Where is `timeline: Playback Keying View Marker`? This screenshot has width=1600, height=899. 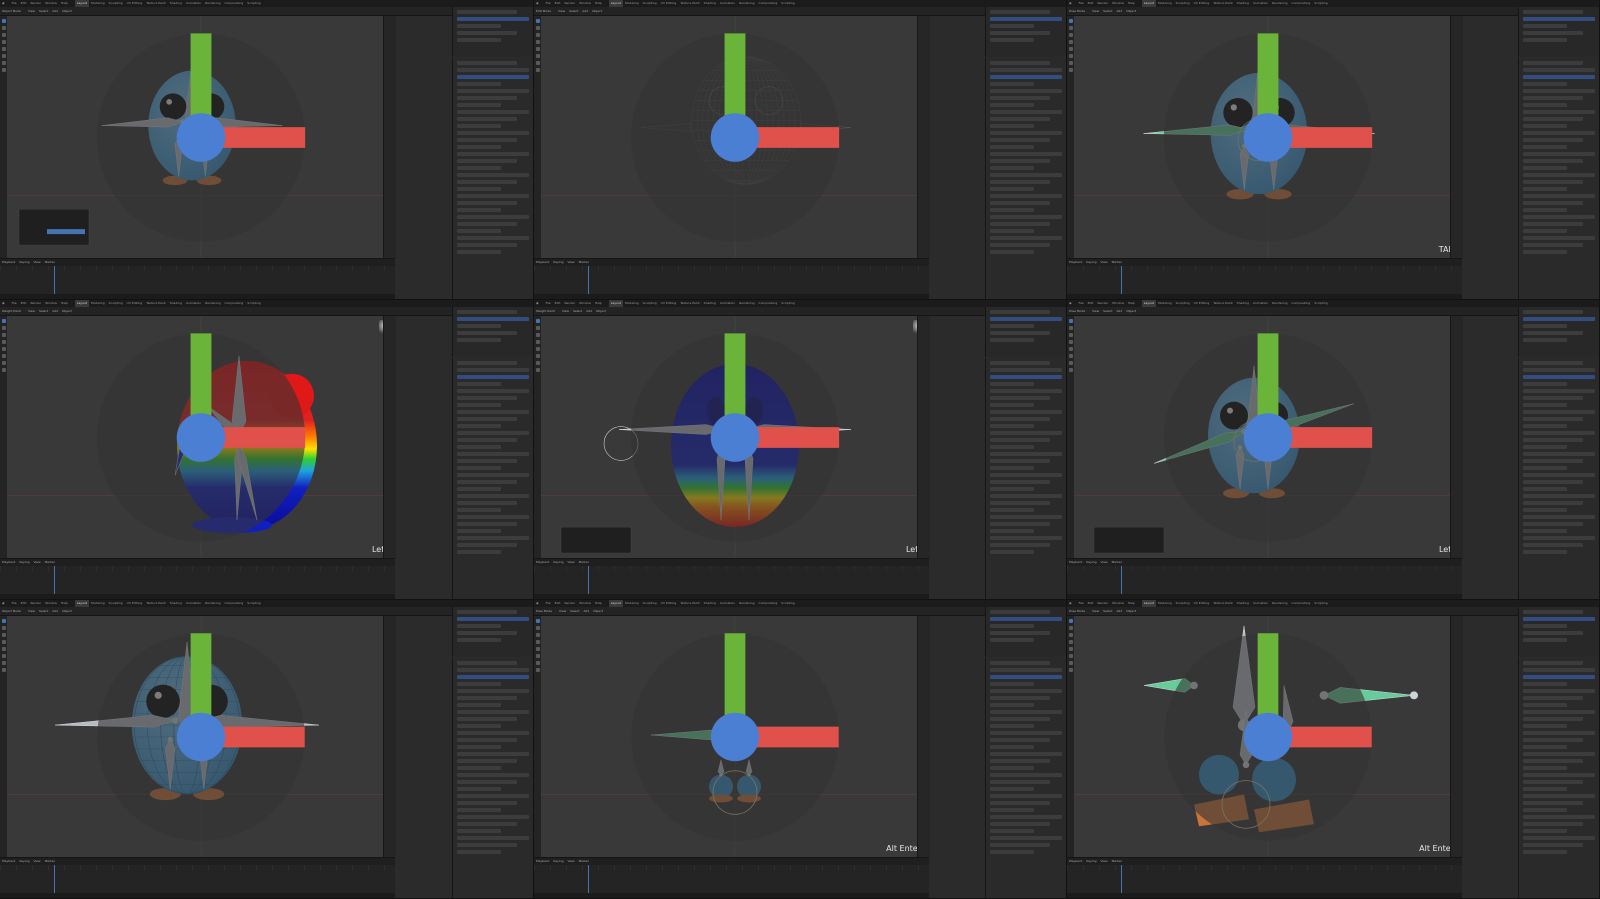
timeline: Playback Keying View Marker is located at coordinates (731, 278).